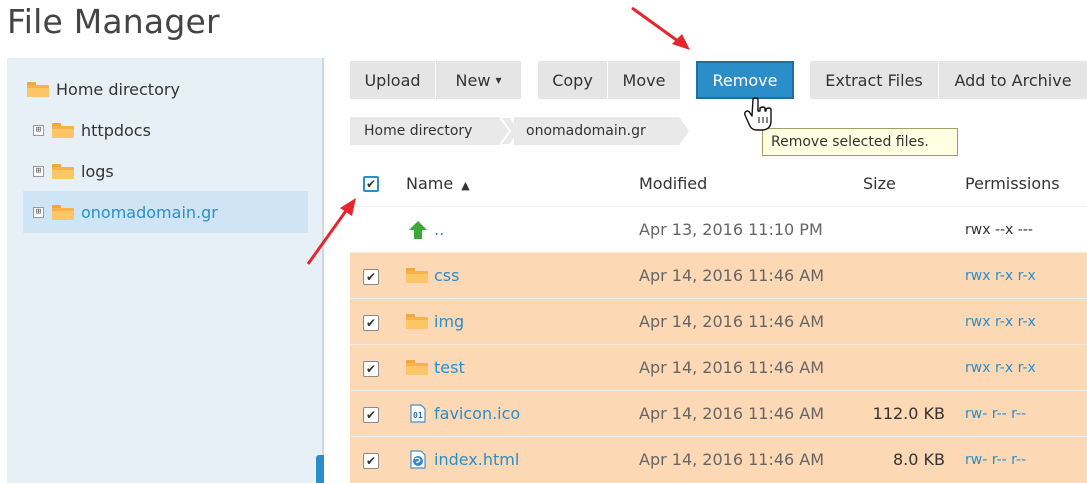  What do you see at coordinates (446, 275) in the screenshot?
I see `file-name-link: css` at bounding box center [446, 275].